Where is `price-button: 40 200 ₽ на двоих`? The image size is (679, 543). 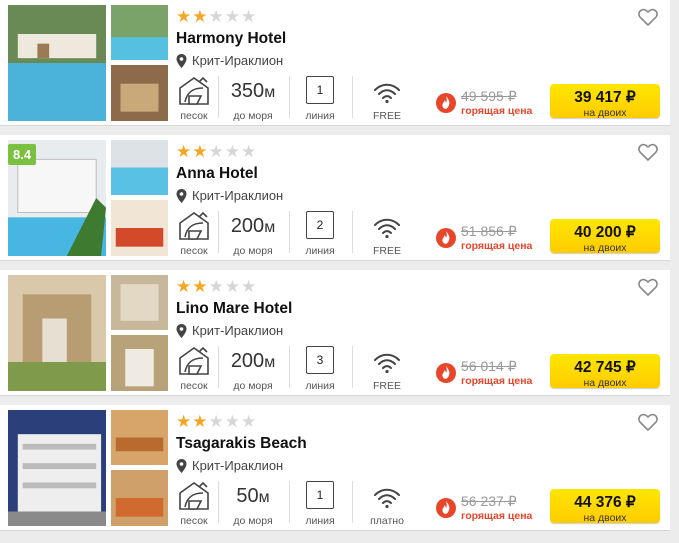 price-button: 40 200 ₽ на двоих is located at coordinates (605, 236).